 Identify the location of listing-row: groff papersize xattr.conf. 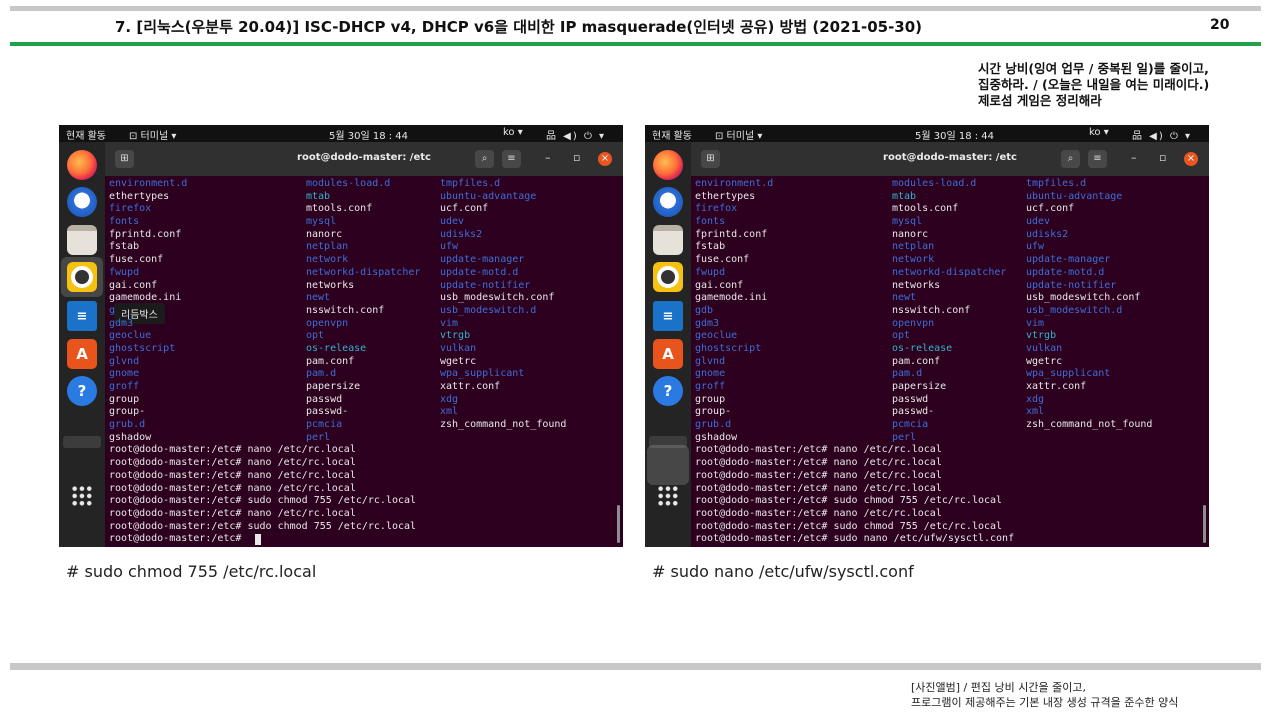
(364, 387).